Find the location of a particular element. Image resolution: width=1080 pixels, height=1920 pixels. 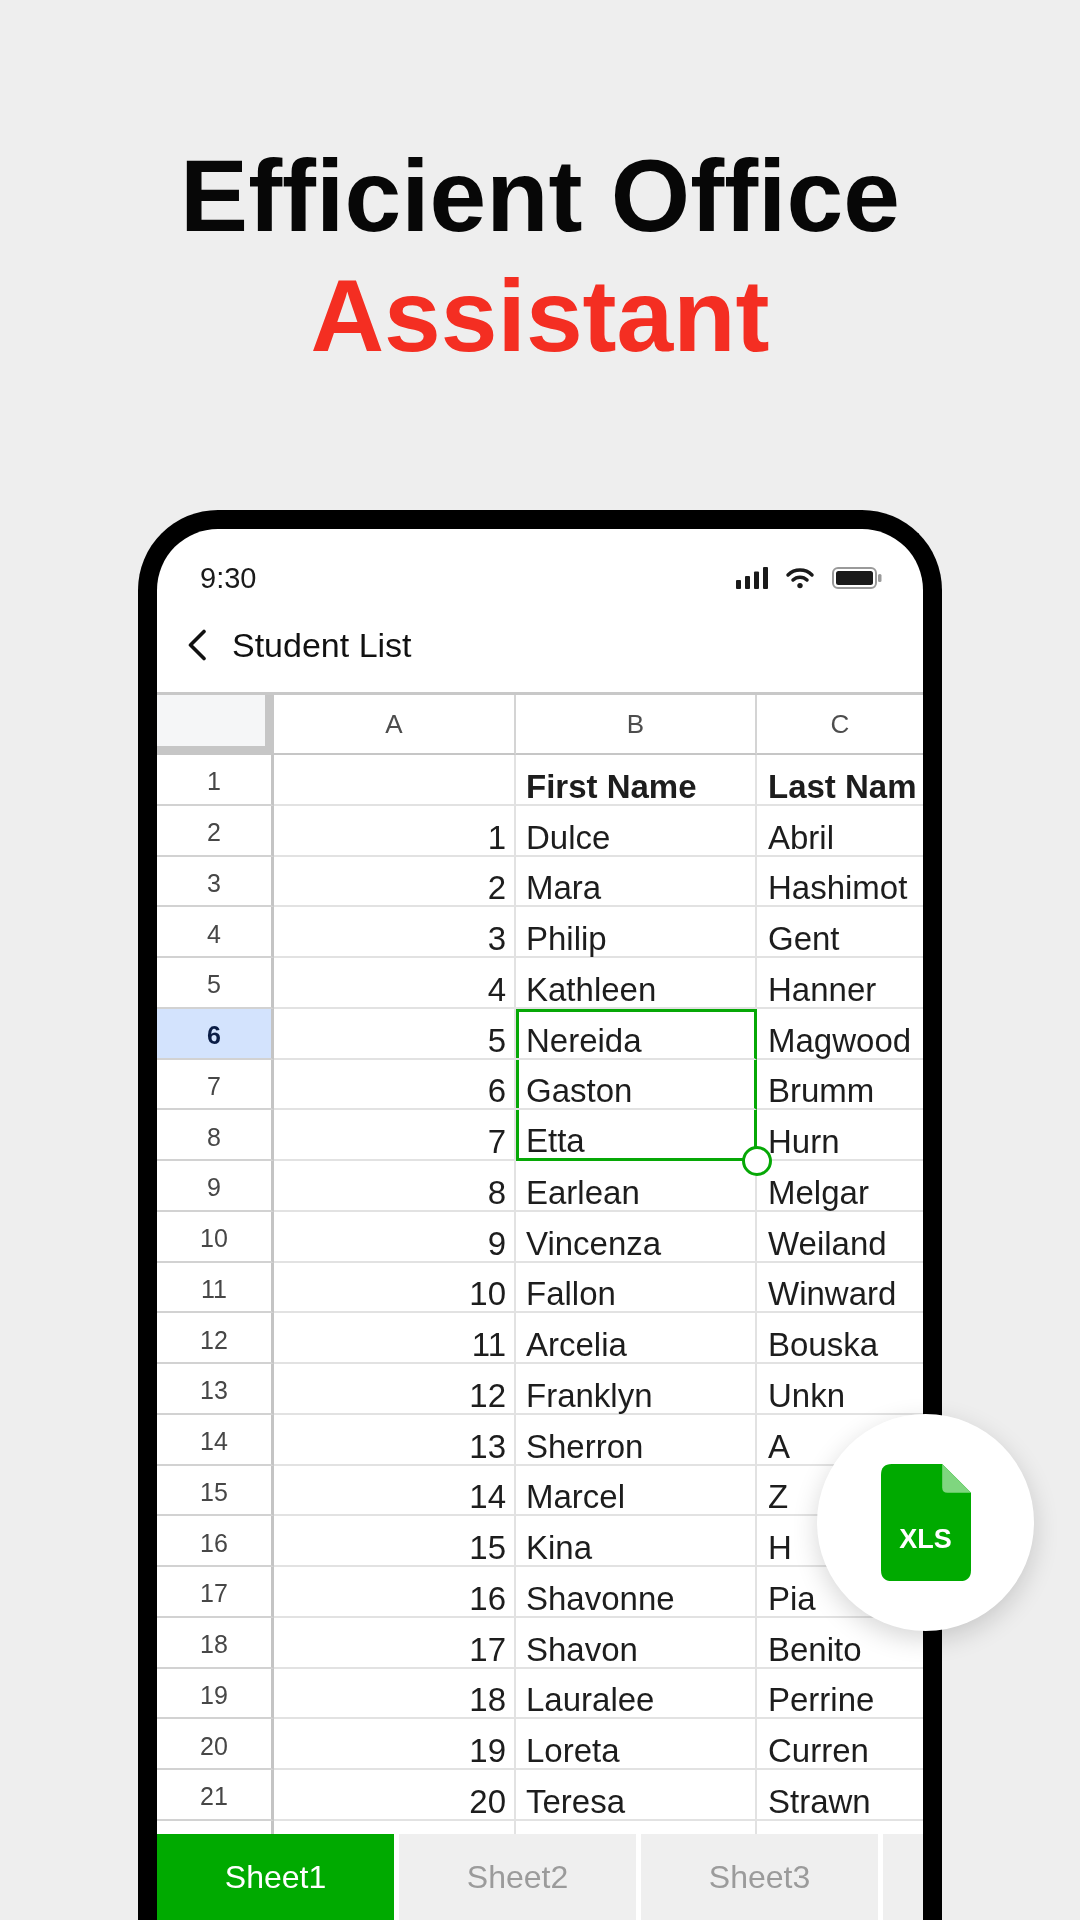

table-cell: Perrine is located at coordinates (821, 1700).